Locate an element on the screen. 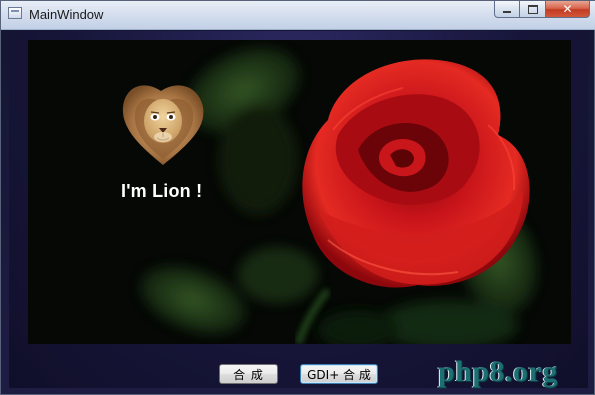 This screenshot has height=395, width=595. caption-buttons: ✕ is located at coordinates (542, 10).